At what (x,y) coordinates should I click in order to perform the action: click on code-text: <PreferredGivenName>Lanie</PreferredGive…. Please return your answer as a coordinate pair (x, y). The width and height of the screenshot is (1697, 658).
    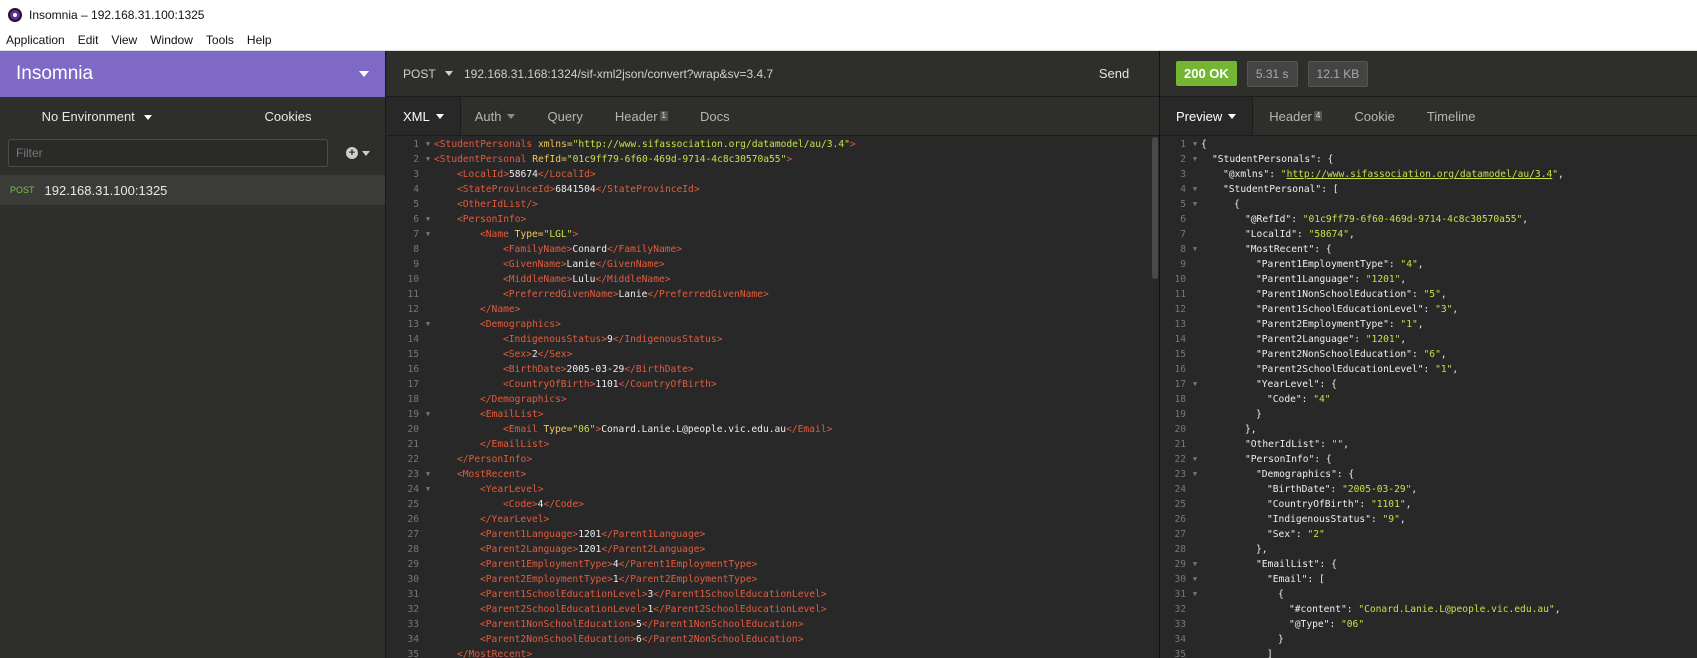
    Looking at the image, I should click on (636, 294).